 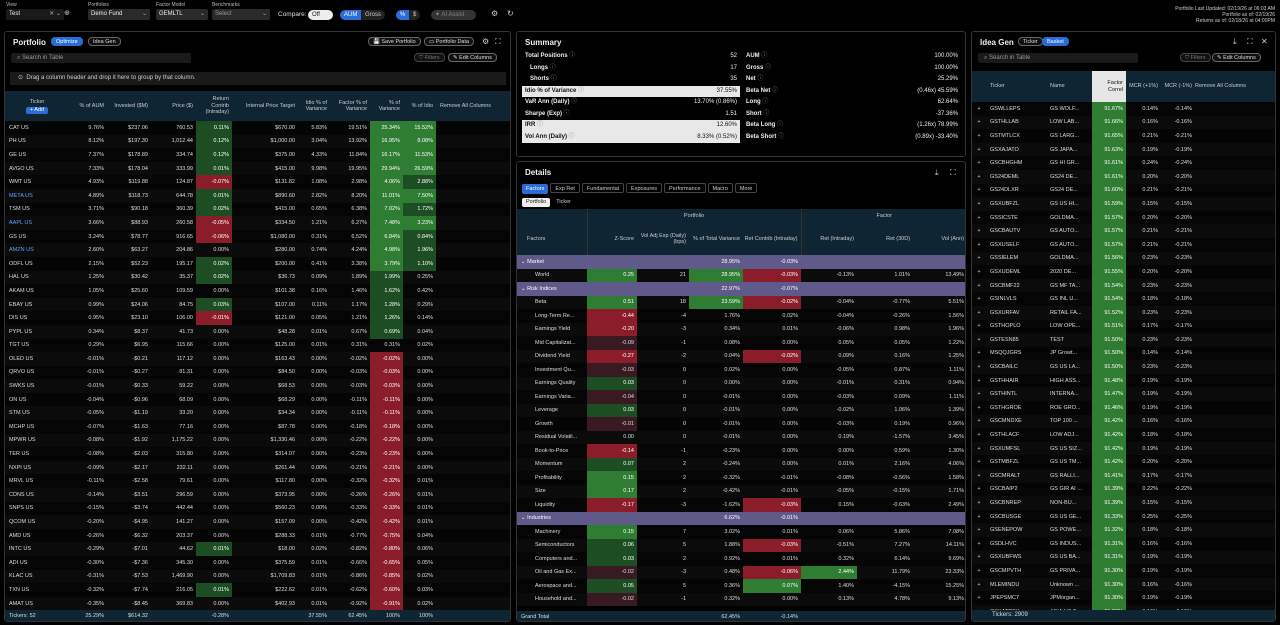 What do you see at coordinates (37, 441) in the screenshot?
I see `ticker-cell: MPWR US` at bounding box center [37, 441].